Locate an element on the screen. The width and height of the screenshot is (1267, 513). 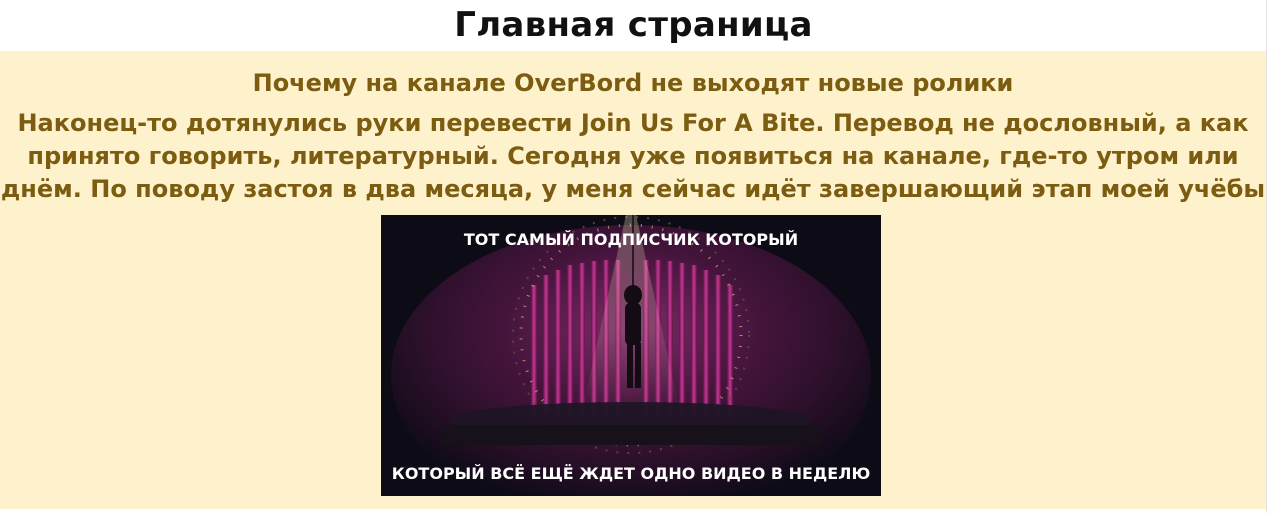
page-header: Главная страница is located at coordinates (633, 25).